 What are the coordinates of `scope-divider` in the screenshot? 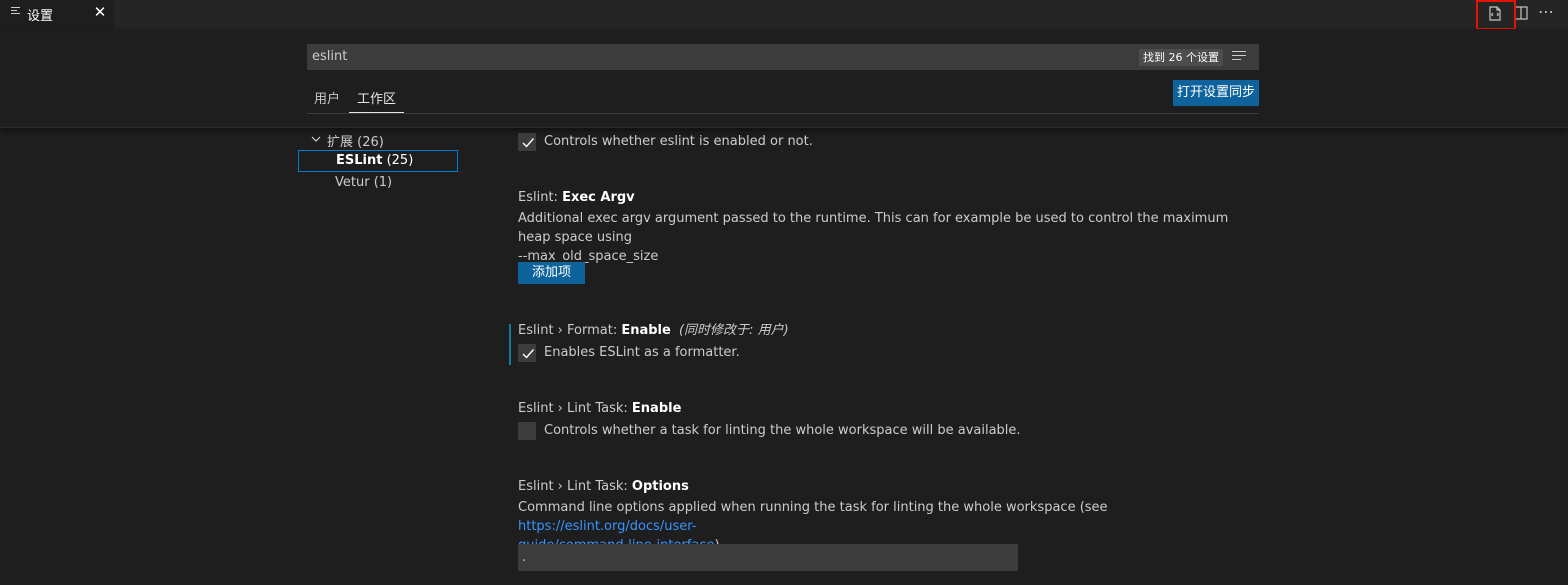 It's located at (783, 113).